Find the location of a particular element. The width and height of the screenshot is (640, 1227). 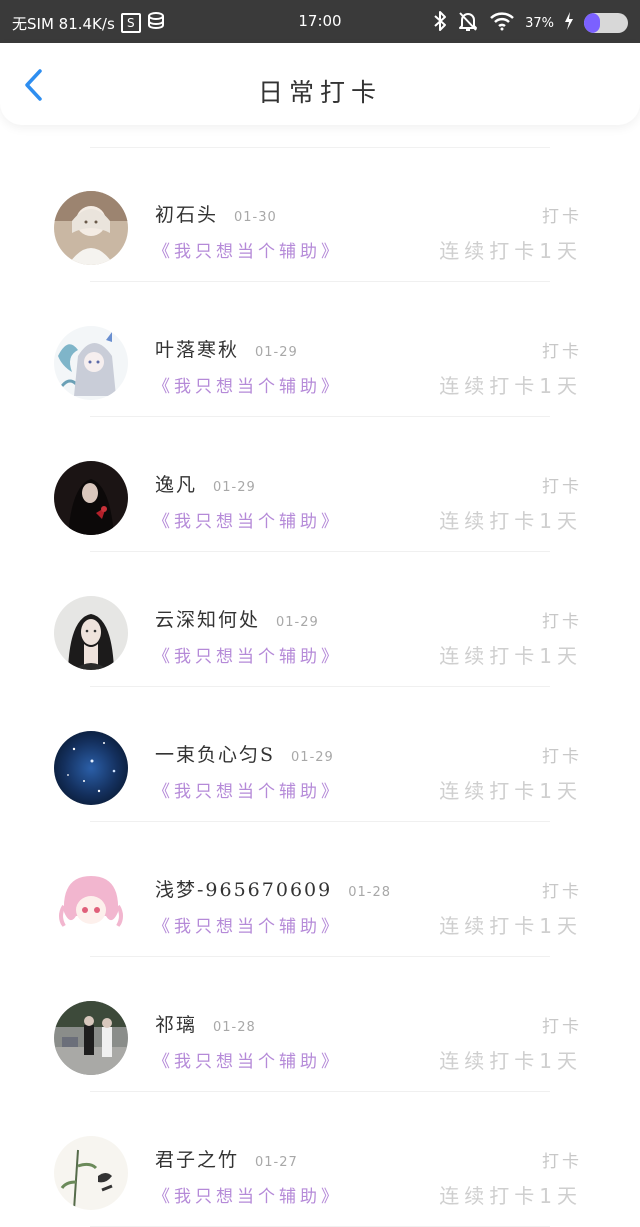

user-name: 一束负心匀S is located at coordinates (215, 755).